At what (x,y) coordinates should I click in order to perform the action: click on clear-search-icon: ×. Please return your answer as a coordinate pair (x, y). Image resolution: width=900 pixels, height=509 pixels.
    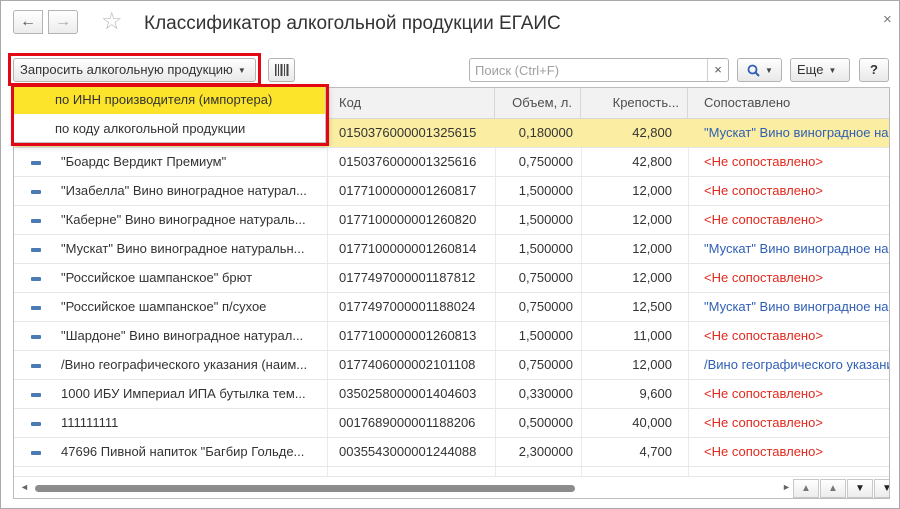
    Looking at the image, I should click on (717, 70).